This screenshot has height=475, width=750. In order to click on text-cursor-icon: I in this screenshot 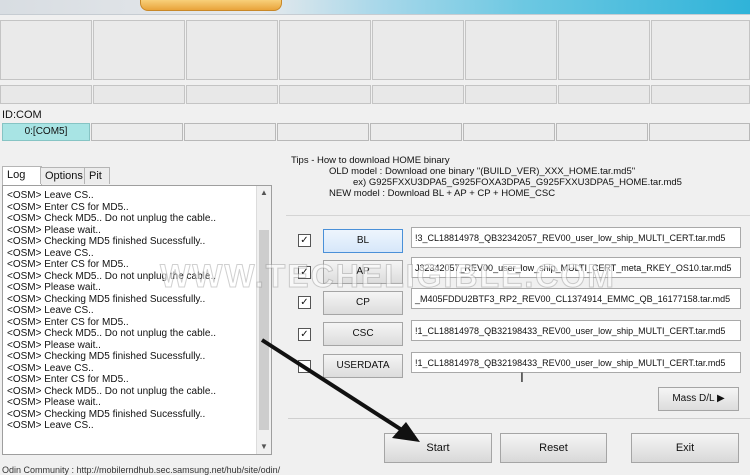, I will do `click(522, 377)`.